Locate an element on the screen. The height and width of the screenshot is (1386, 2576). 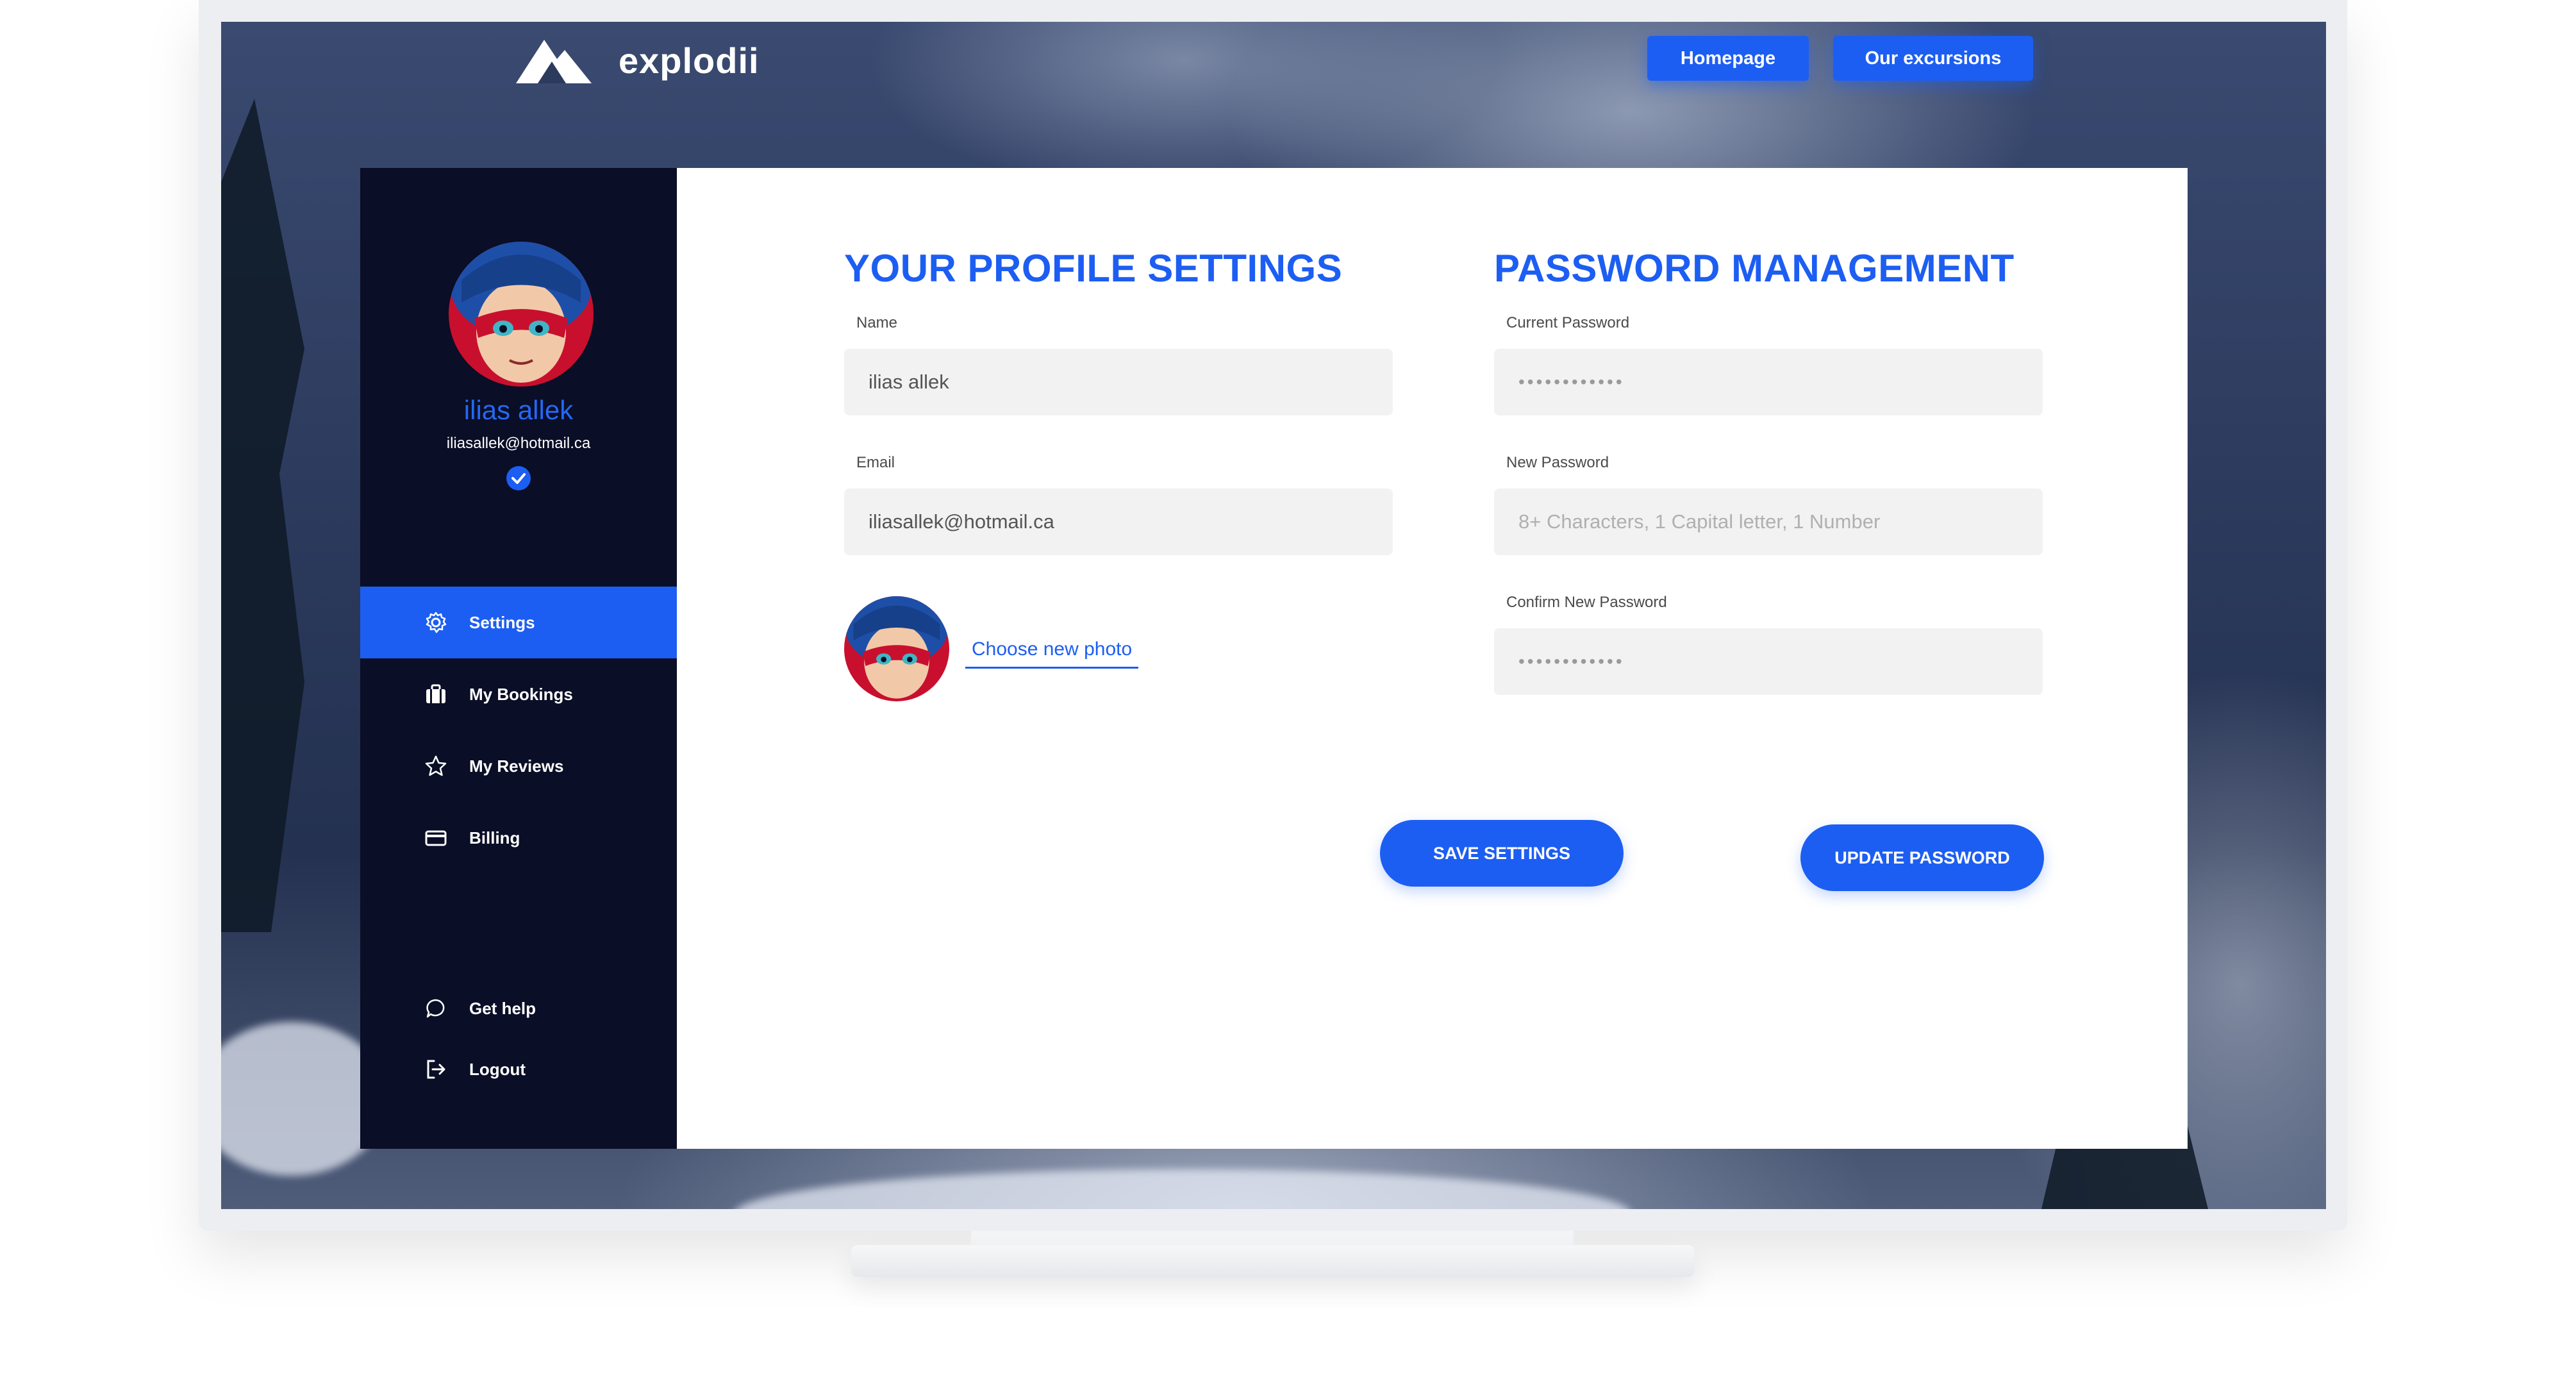
chat-bubble-icon is located at coordinates (435, 1008).